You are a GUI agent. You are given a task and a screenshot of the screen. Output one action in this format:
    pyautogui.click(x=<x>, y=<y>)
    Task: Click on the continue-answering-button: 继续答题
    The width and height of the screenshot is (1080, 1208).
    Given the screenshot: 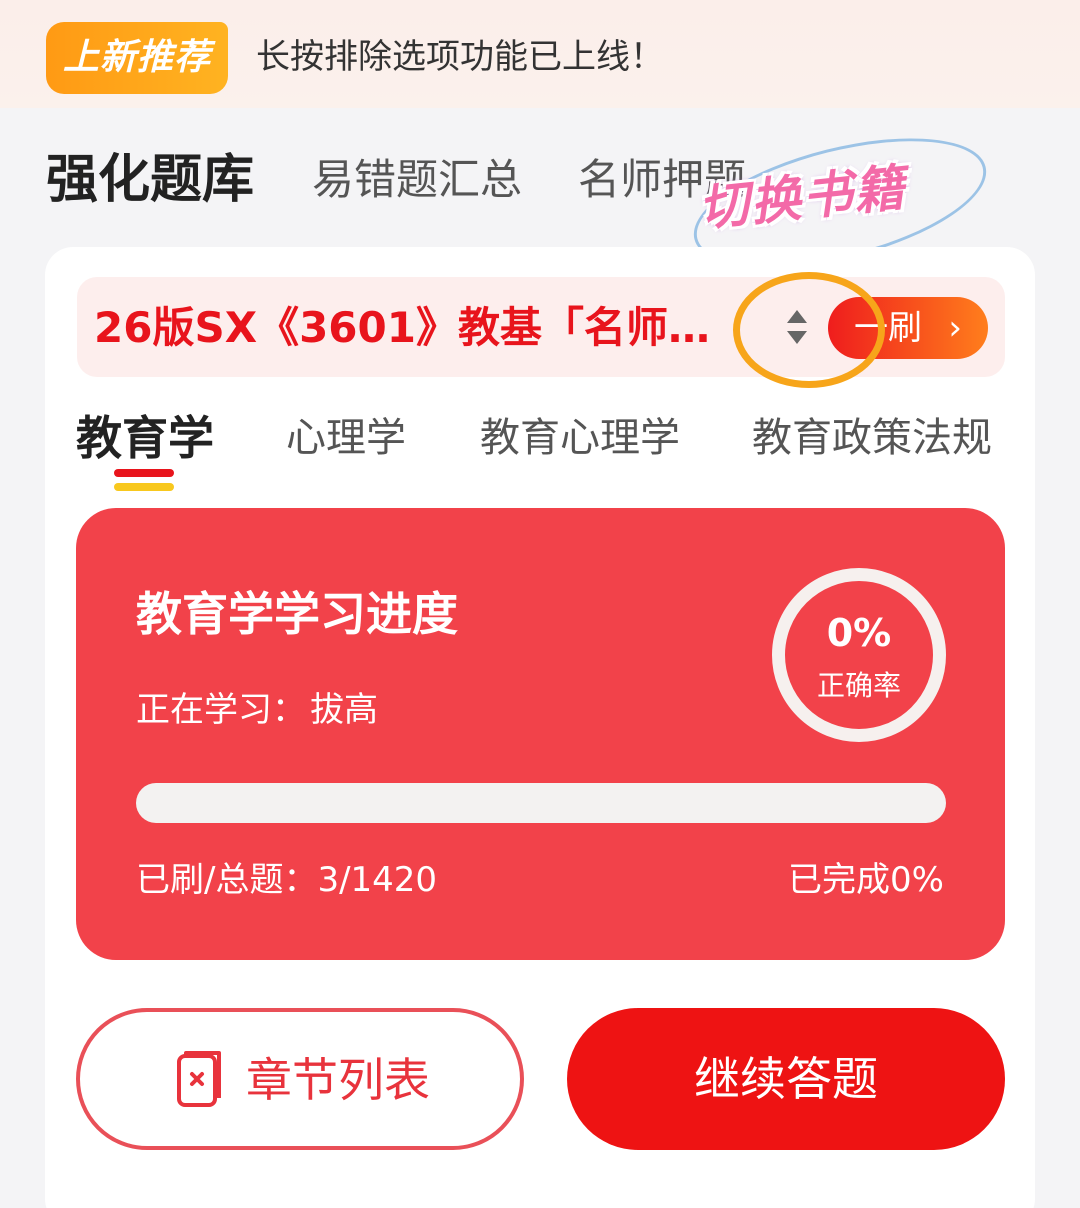 What is the action you would take?
    pyautogui.click(x=786, y=1079)
    